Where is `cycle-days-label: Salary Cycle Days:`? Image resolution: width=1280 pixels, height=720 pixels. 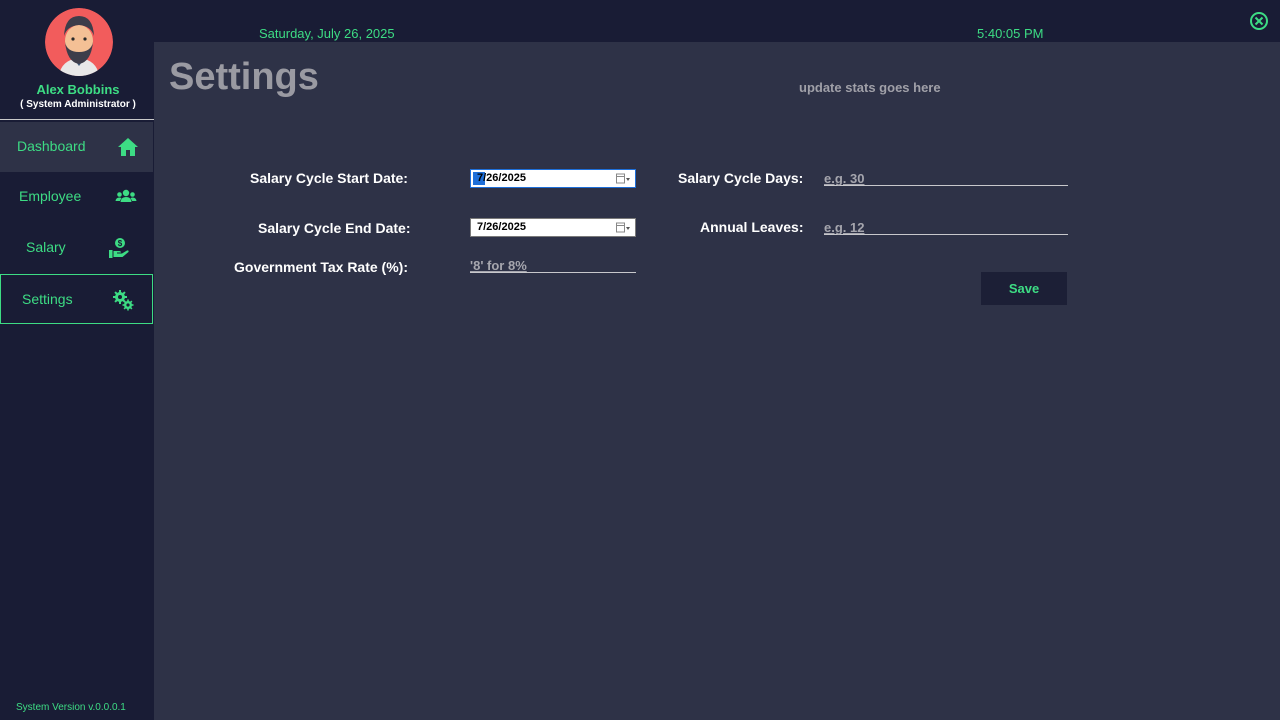
cycle-days-label: Salary Cycle Days: is located at coordinates (741, 178).